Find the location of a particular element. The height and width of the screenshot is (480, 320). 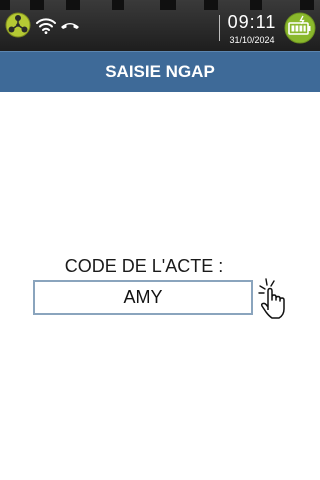

clock: 09:11 is located at coordinates (252, 22).